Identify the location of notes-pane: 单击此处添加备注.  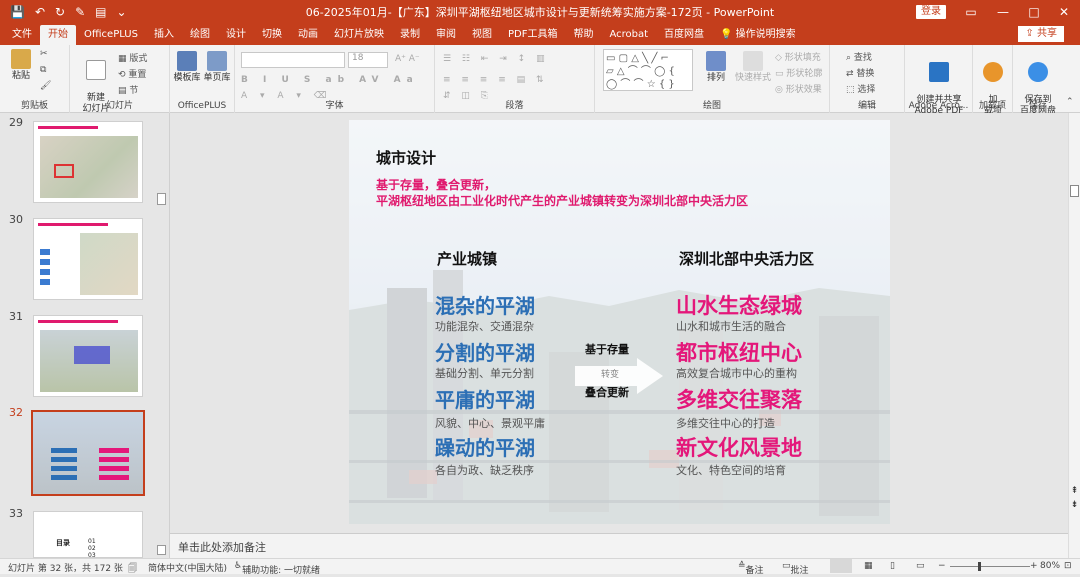
(619, 545).